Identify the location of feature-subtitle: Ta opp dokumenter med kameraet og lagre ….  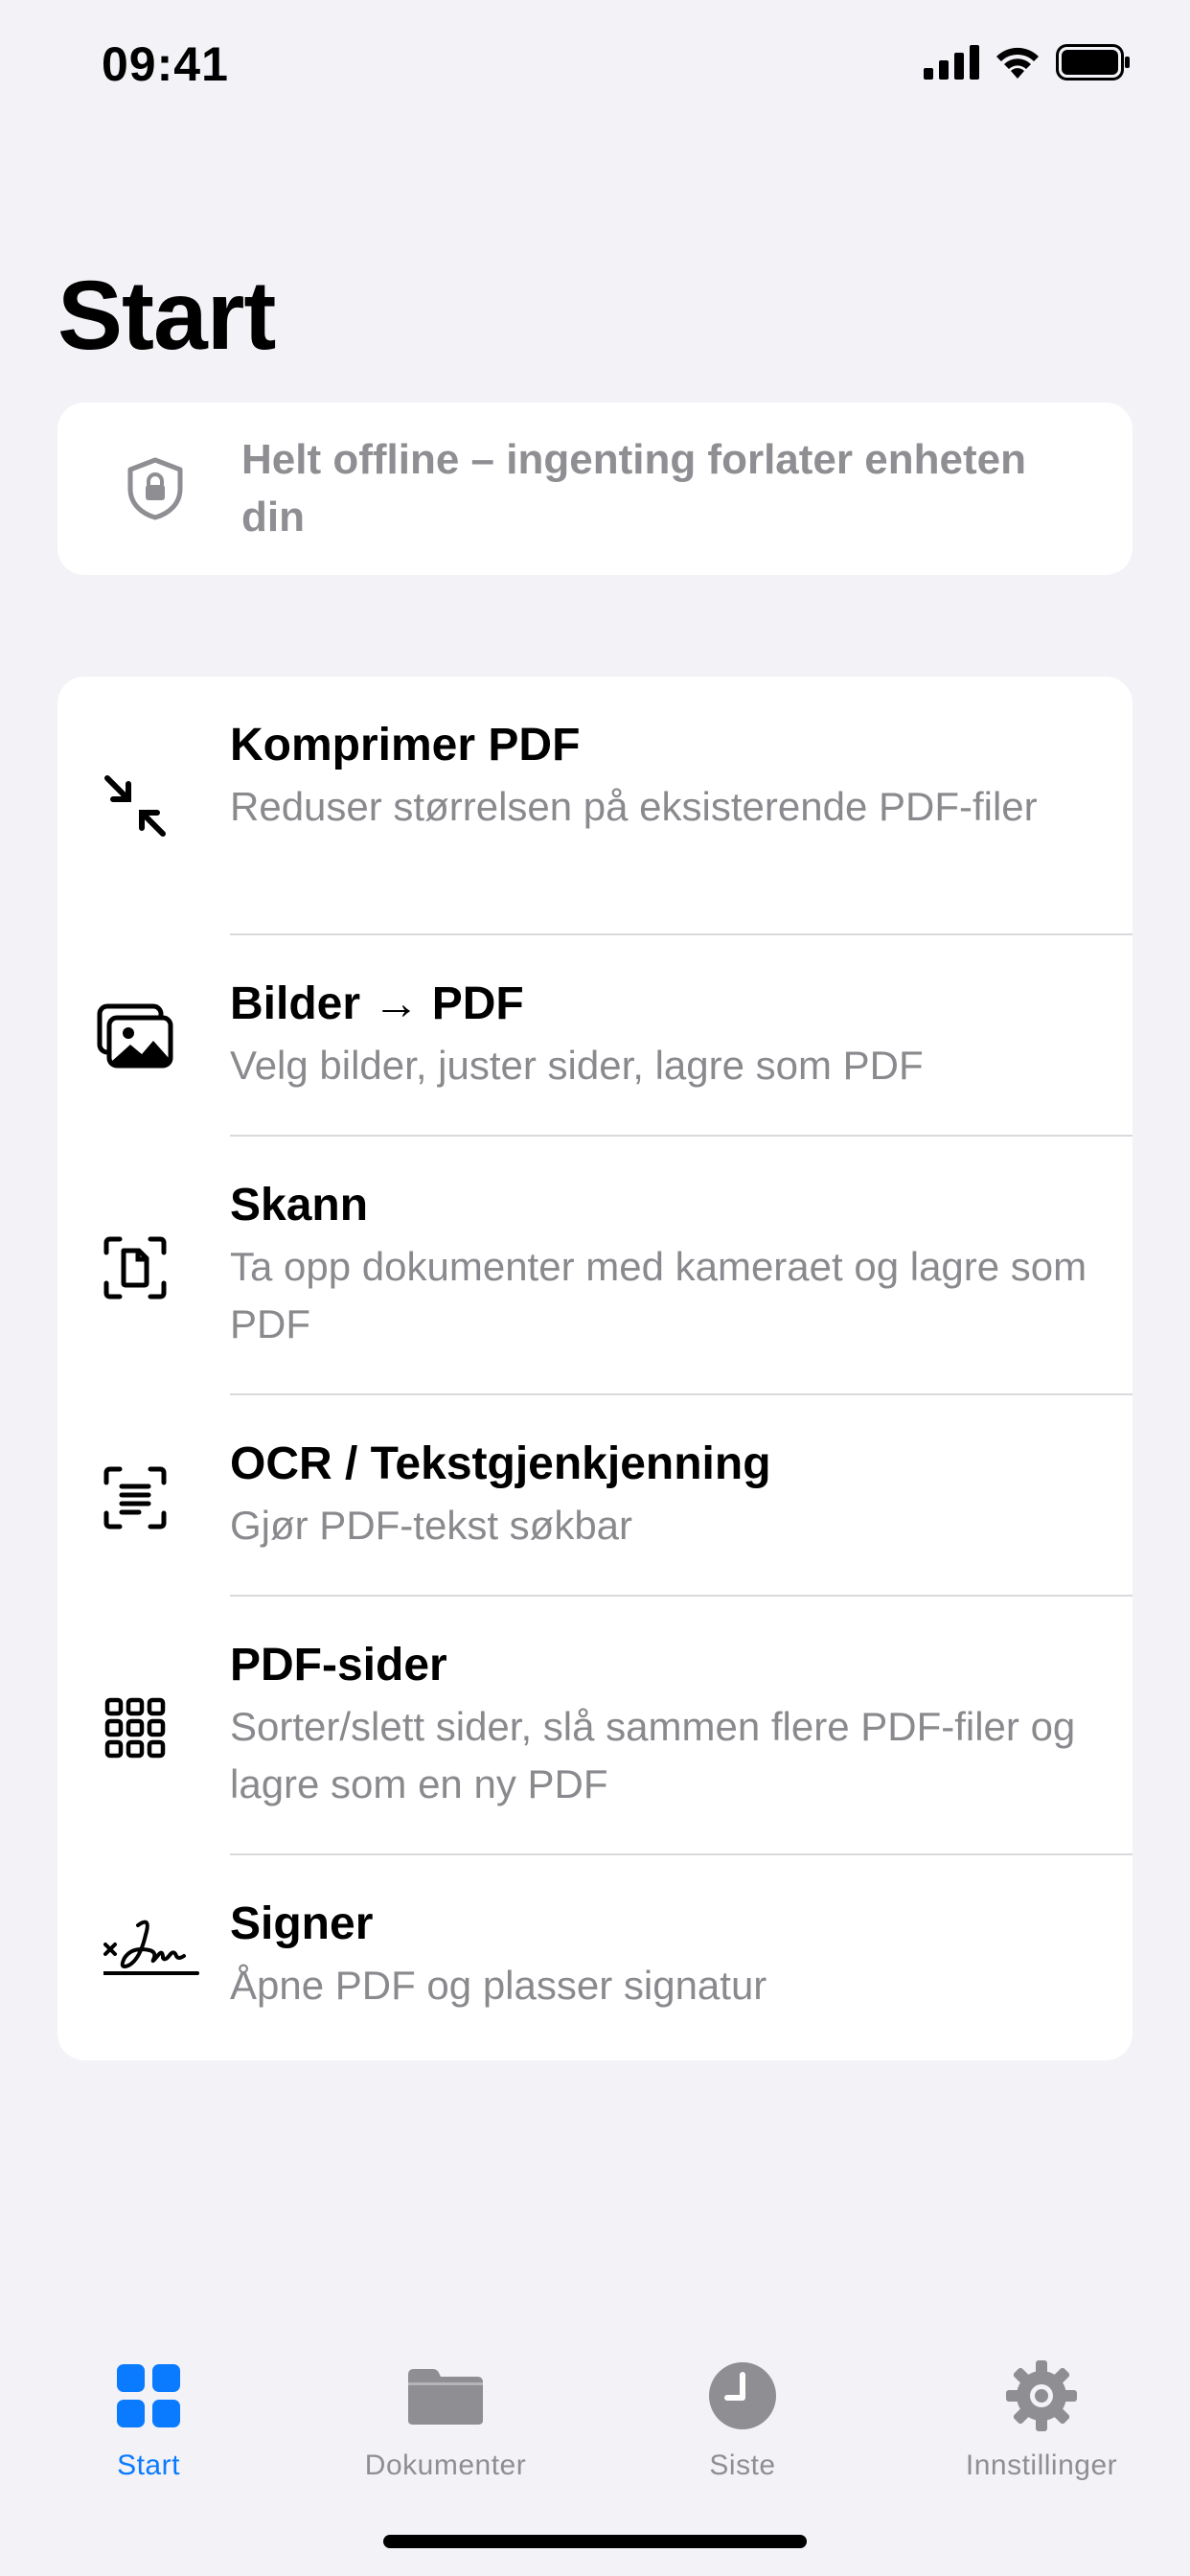
(658, 1295).